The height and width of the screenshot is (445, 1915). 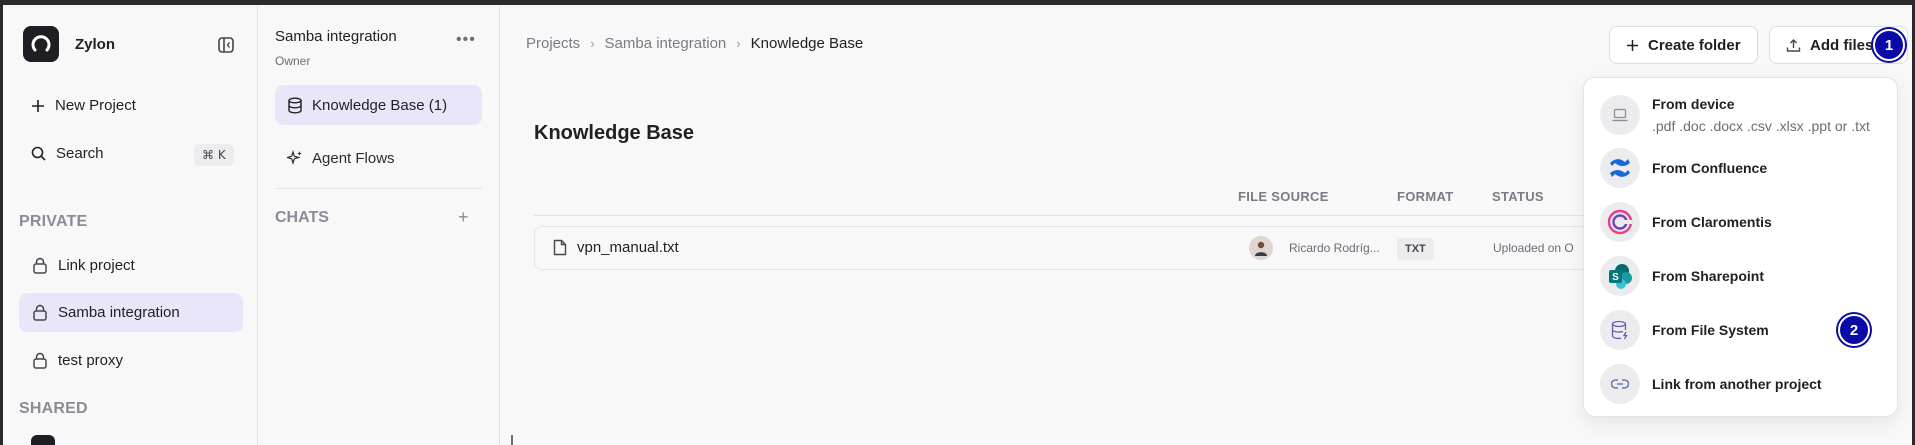 What do you see at coordinates (560, 247) in the screenshot?
I see `file-icon` at bounding box center [560, 247].